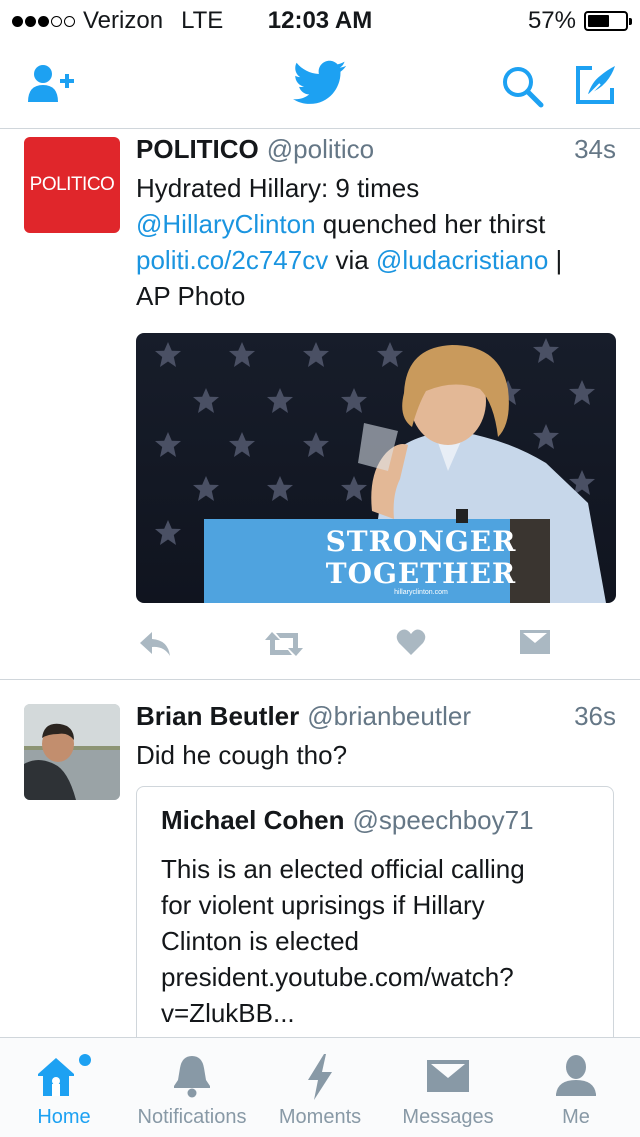 This screenshot has width=640, height=1137. What do you see at coordinates (462, 260) in the screenshot?
I see `mention-link: @ludacristiano` at bounding box center [462, 260].